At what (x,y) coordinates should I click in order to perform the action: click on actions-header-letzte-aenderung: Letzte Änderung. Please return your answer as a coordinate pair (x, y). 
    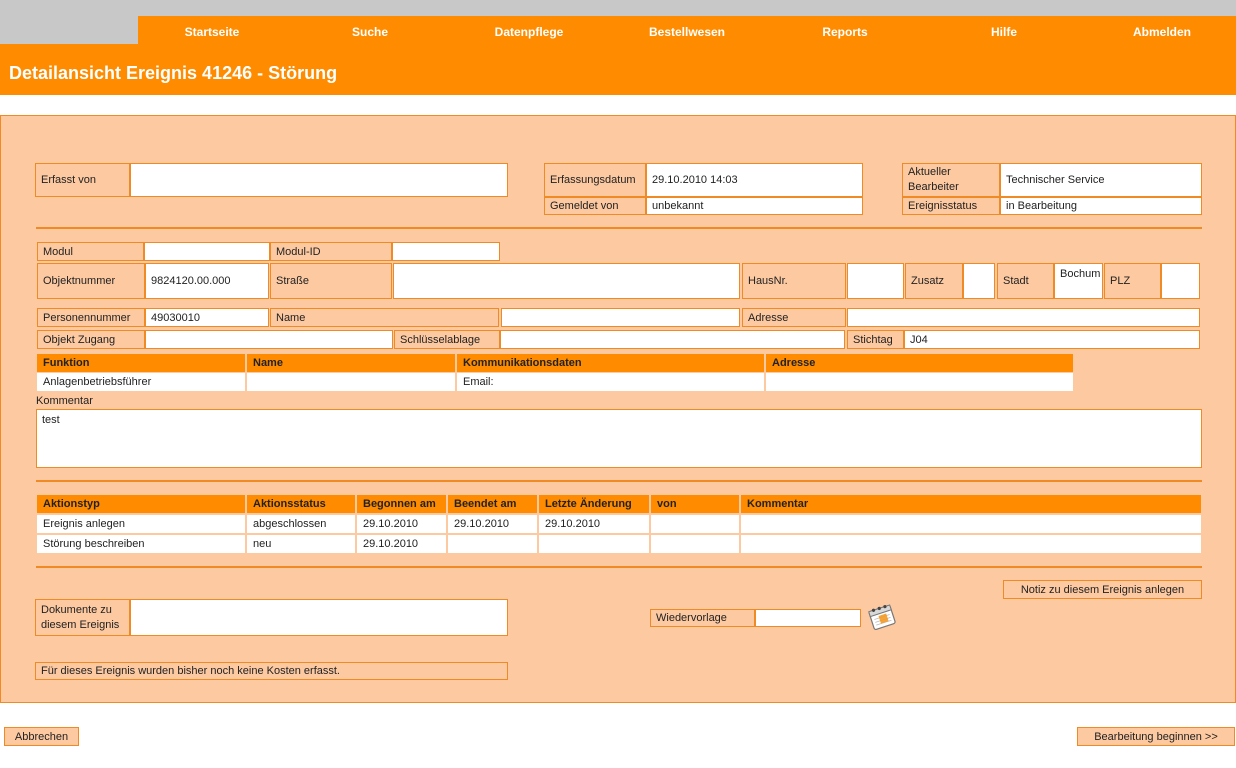
    Looking at the image, I should click on (594, 504).